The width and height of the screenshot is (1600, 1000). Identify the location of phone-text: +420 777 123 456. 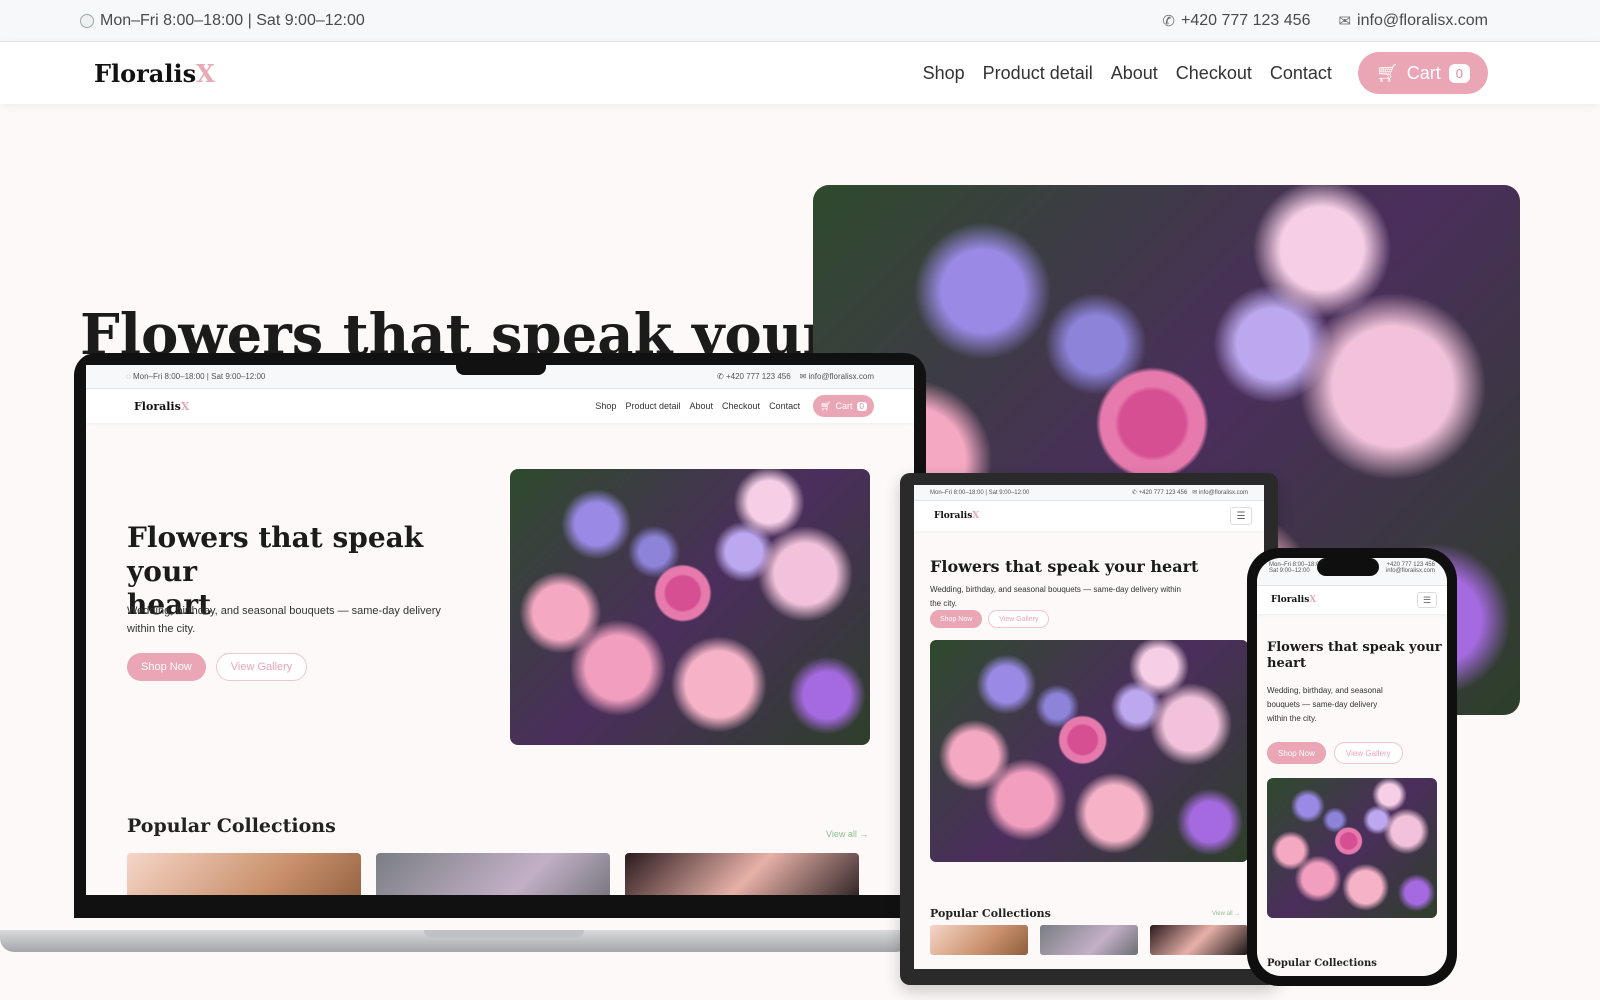
(1245, 21).